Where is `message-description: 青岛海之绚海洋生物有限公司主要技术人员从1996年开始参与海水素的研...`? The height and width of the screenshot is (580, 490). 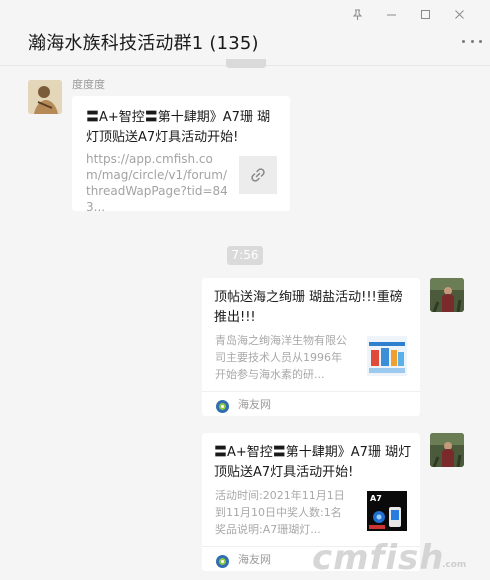
message-description: 青岛海之绚海洋生物有限公司主要技术人员从1996年开始参与海水素的研... is located at coordinates (281, 357).